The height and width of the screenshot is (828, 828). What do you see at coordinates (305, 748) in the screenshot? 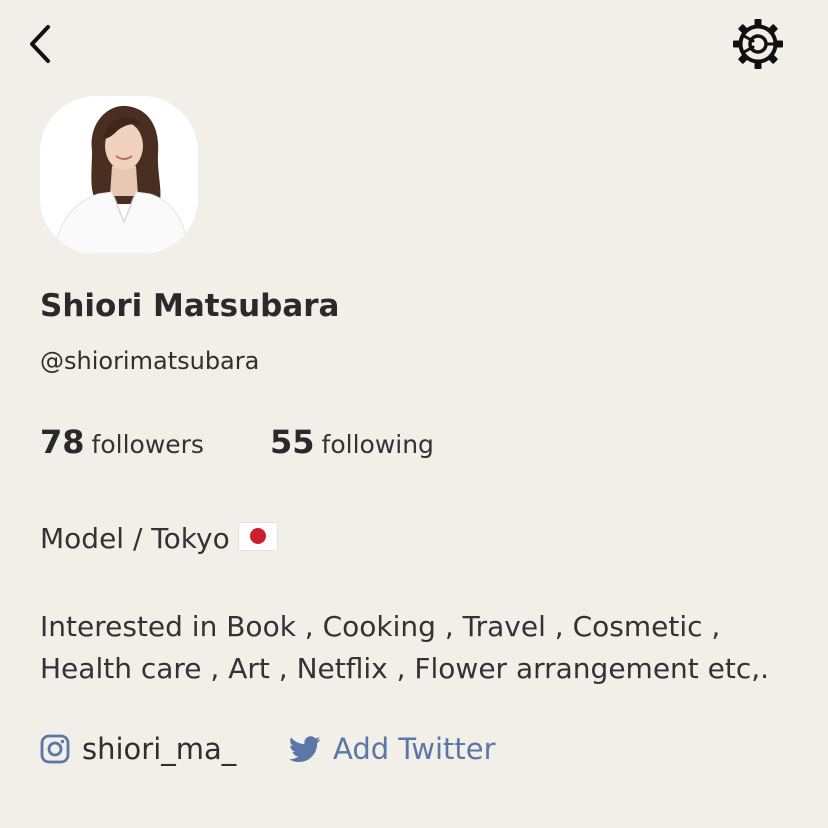
I see `twitter-icon` at bounding box center [305, 748].